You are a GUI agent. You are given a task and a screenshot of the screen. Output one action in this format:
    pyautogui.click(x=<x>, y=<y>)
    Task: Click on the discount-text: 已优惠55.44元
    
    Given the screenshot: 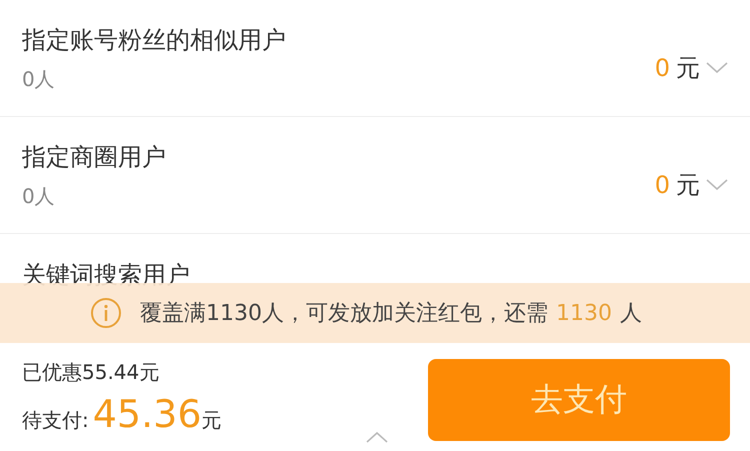 What is the action you would take?
    pyautogui.click(x=91, y=372)
    